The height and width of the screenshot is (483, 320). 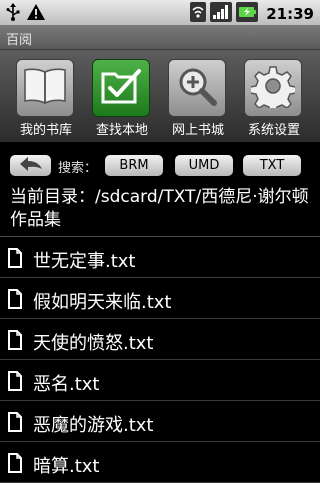 What do you see at coordinates (160, 421) in the screenshot?
I see `list-item: 恶魔的游戏.txt` at bounding box center [160, 421].